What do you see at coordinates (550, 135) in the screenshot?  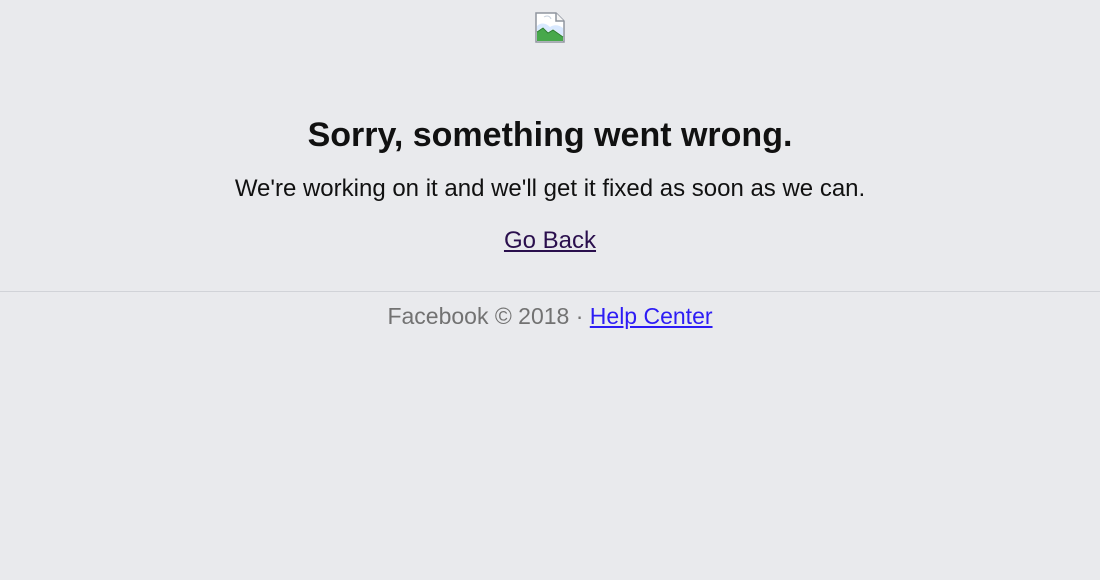 I see `error-title: Sorry, something went wrong.` at bounding box center [550, 135].